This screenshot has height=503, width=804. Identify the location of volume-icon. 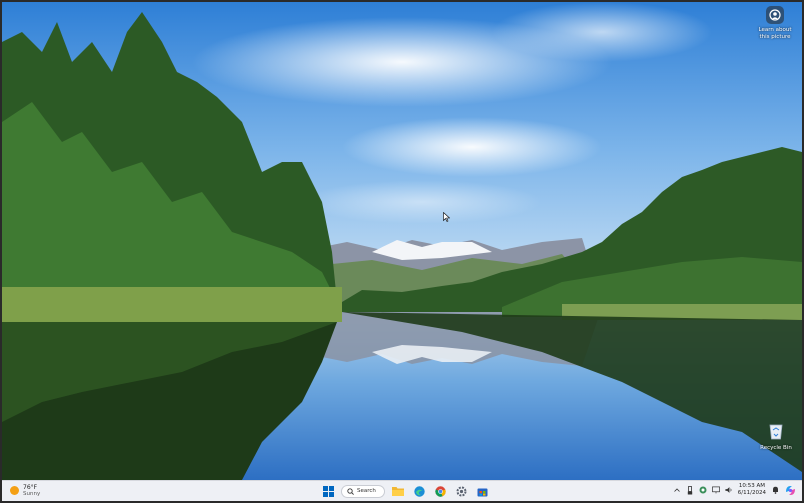
(728, 490).